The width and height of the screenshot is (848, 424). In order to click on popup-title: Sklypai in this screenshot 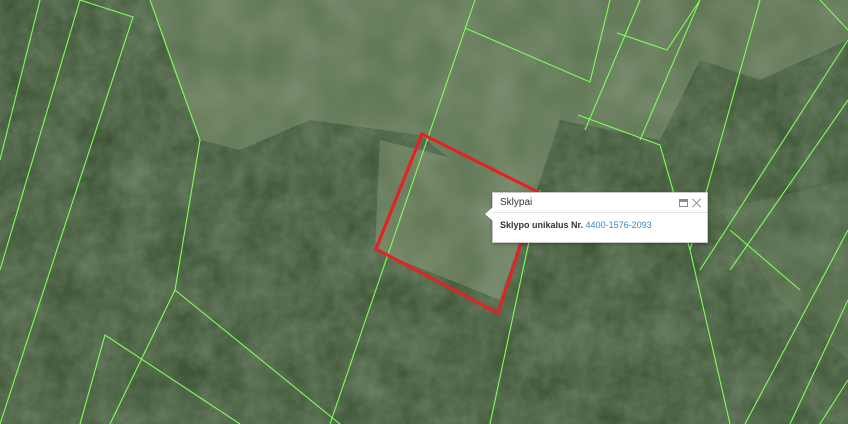, I will do `click(516, 202)`.